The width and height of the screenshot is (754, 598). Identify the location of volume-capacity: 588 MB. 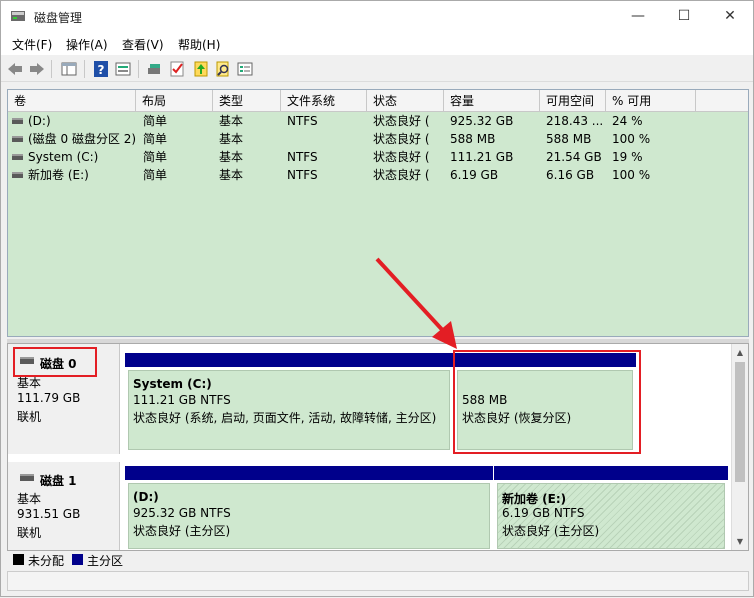
(473, 139).